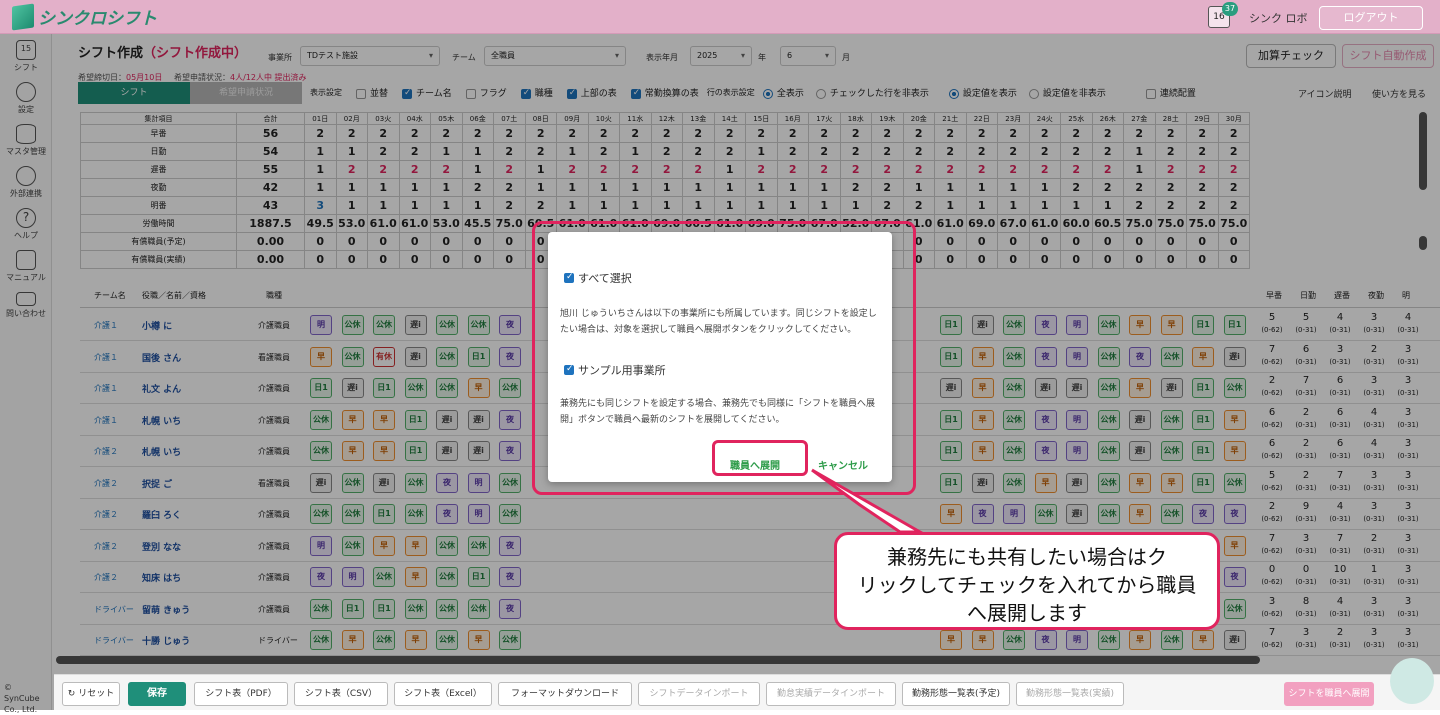 The width and height of the screenshot is (1440, 715). I want to click on attendance-import-button: 勤怠実績データインポート, so click(831, 694).